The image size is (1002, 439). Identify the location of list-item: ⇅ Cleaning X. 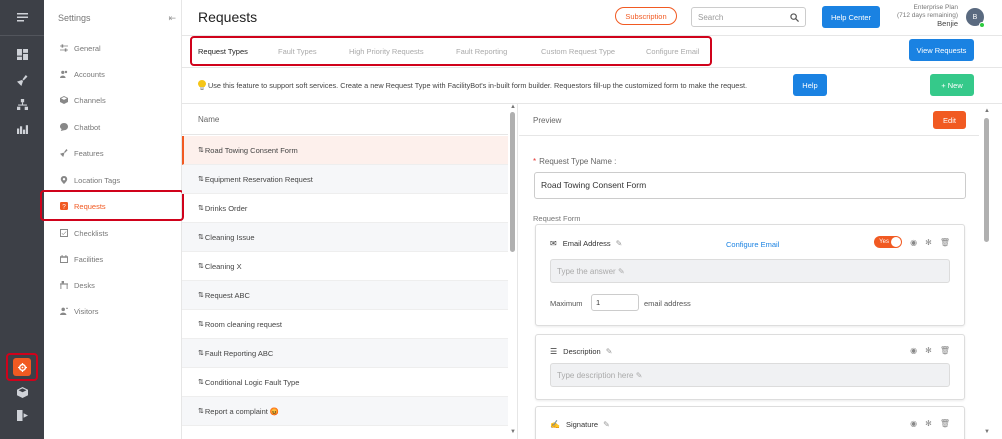
(345, 266).